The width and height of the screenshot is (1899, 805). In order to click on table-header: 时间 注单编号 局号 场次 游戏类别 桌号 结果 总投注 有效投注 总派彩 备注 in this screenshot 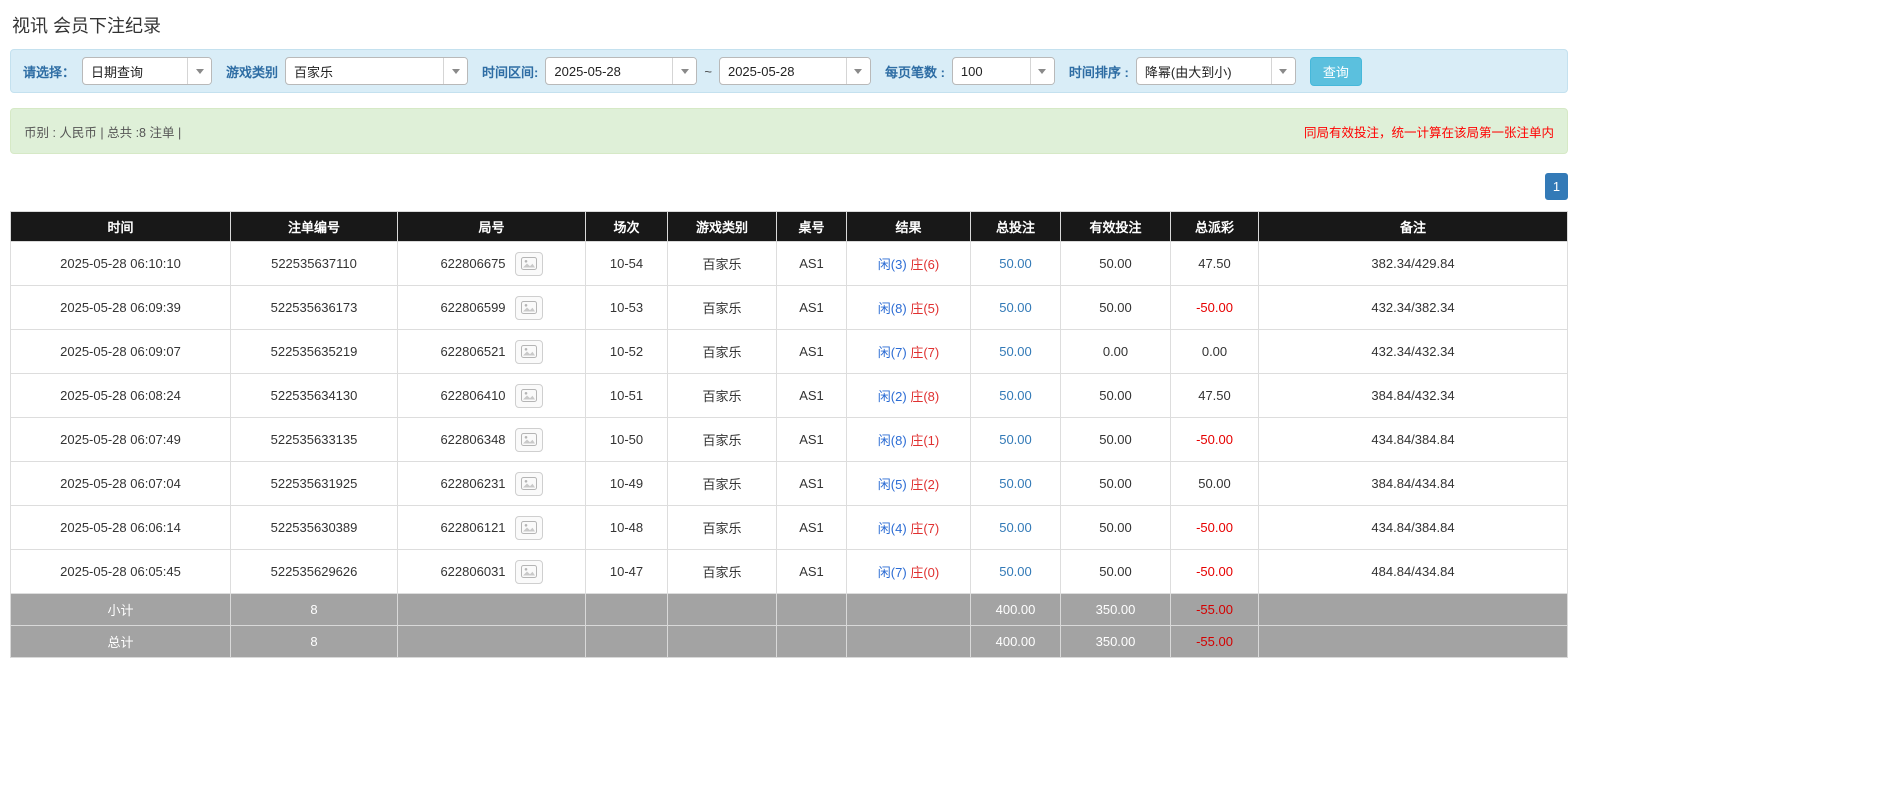, I will do `click(789, 226)`.